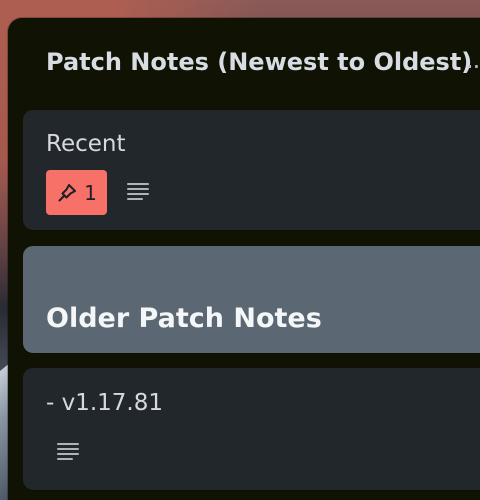 The height and width of the screenshot is (500, 480). What do you see at coordinates (67, 193) in the screenshot?
I see `pin-icon` at bounding box center [67, 193].